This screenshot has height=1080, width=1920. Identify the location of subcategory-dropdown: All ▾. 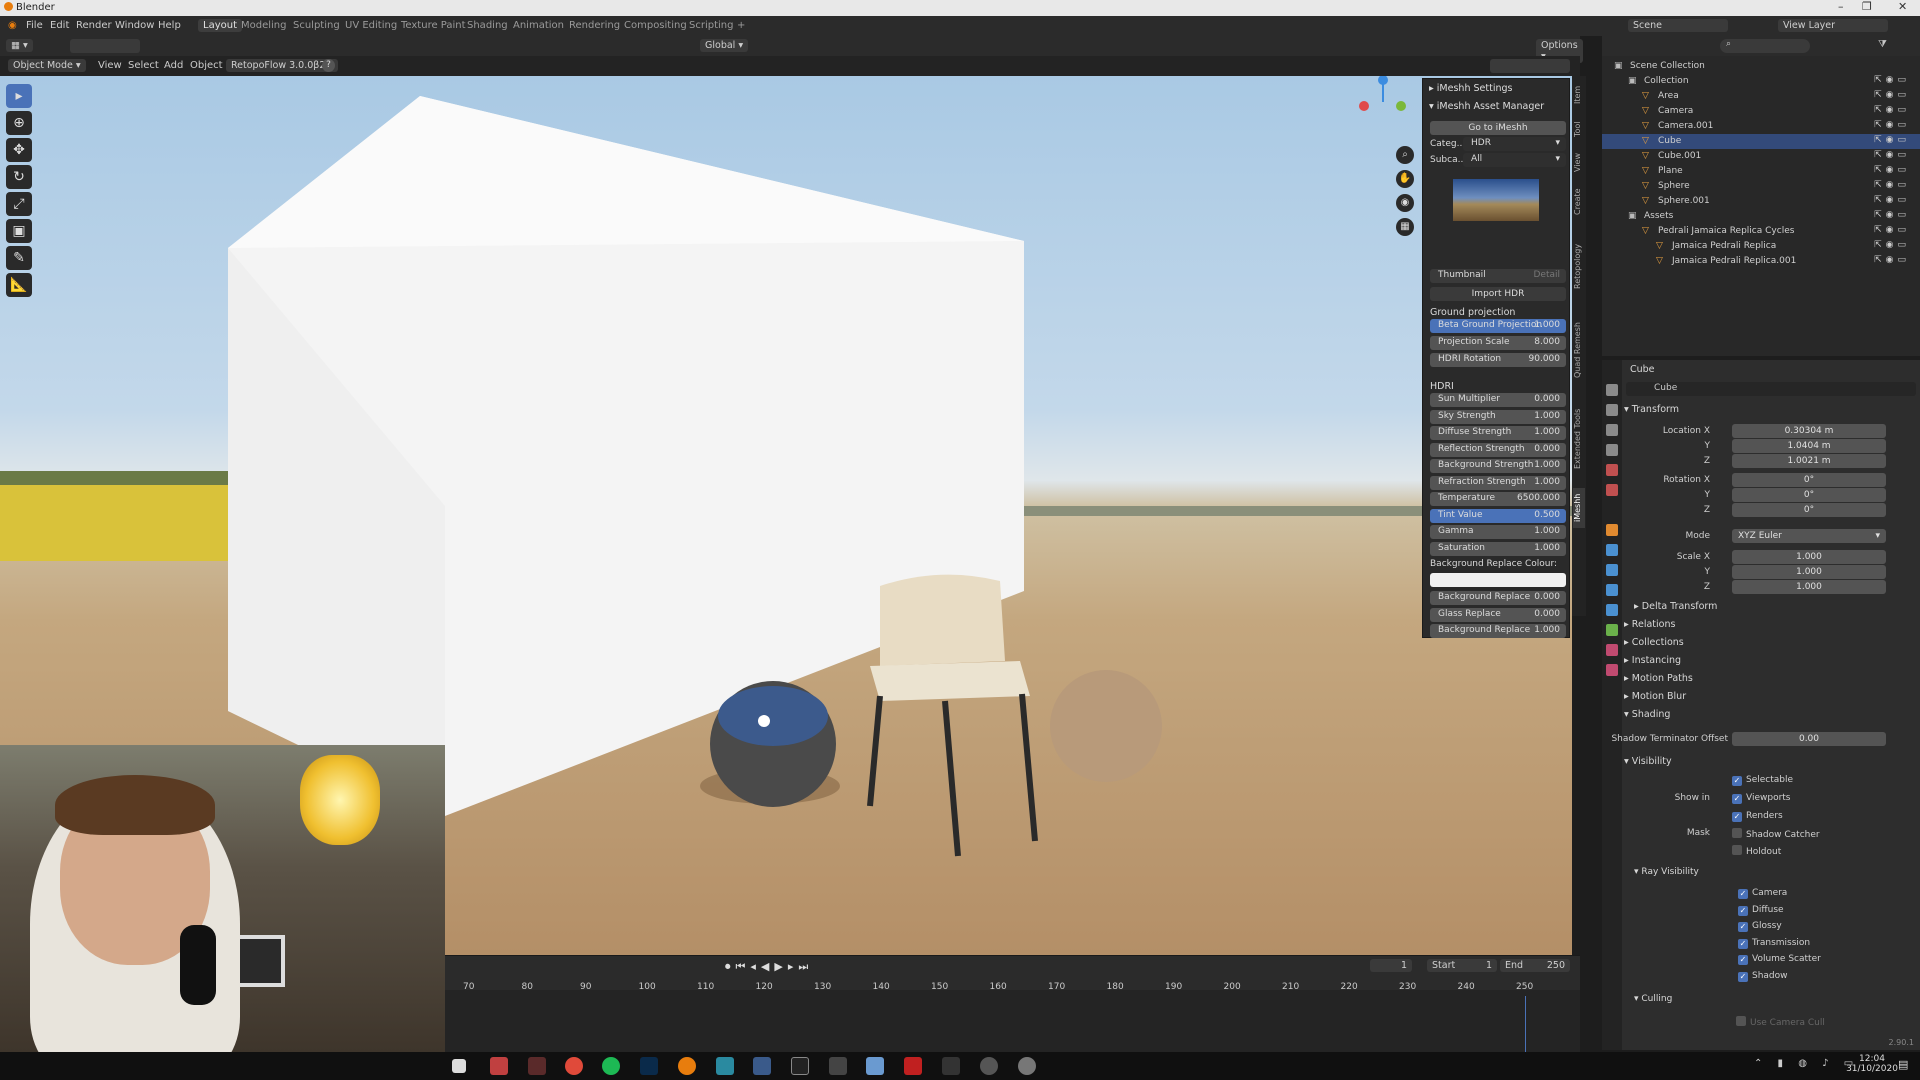
(1514, 160).